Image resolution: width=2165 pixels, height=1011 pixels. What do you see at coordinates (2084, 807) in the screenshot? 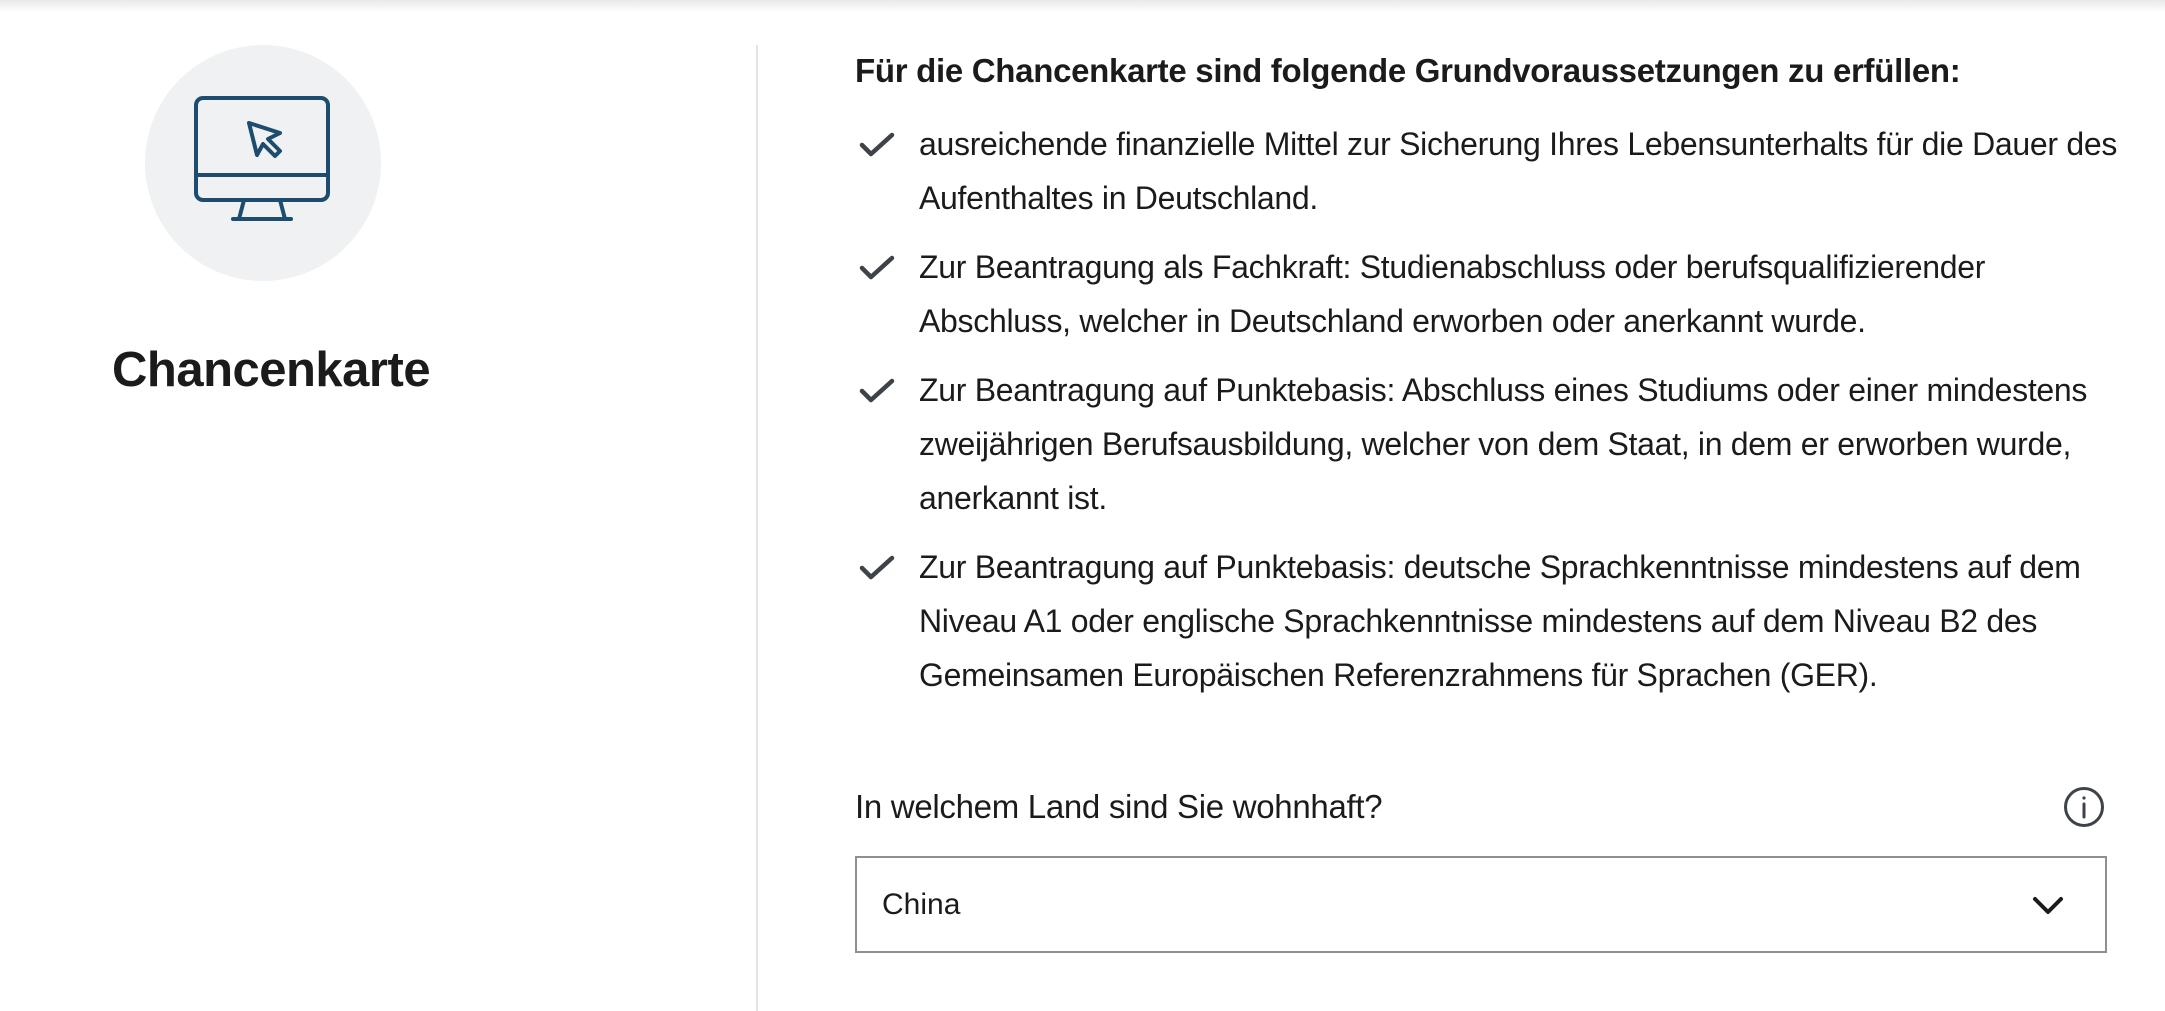
I see `info-icon` at bounding box center [2084, 807].